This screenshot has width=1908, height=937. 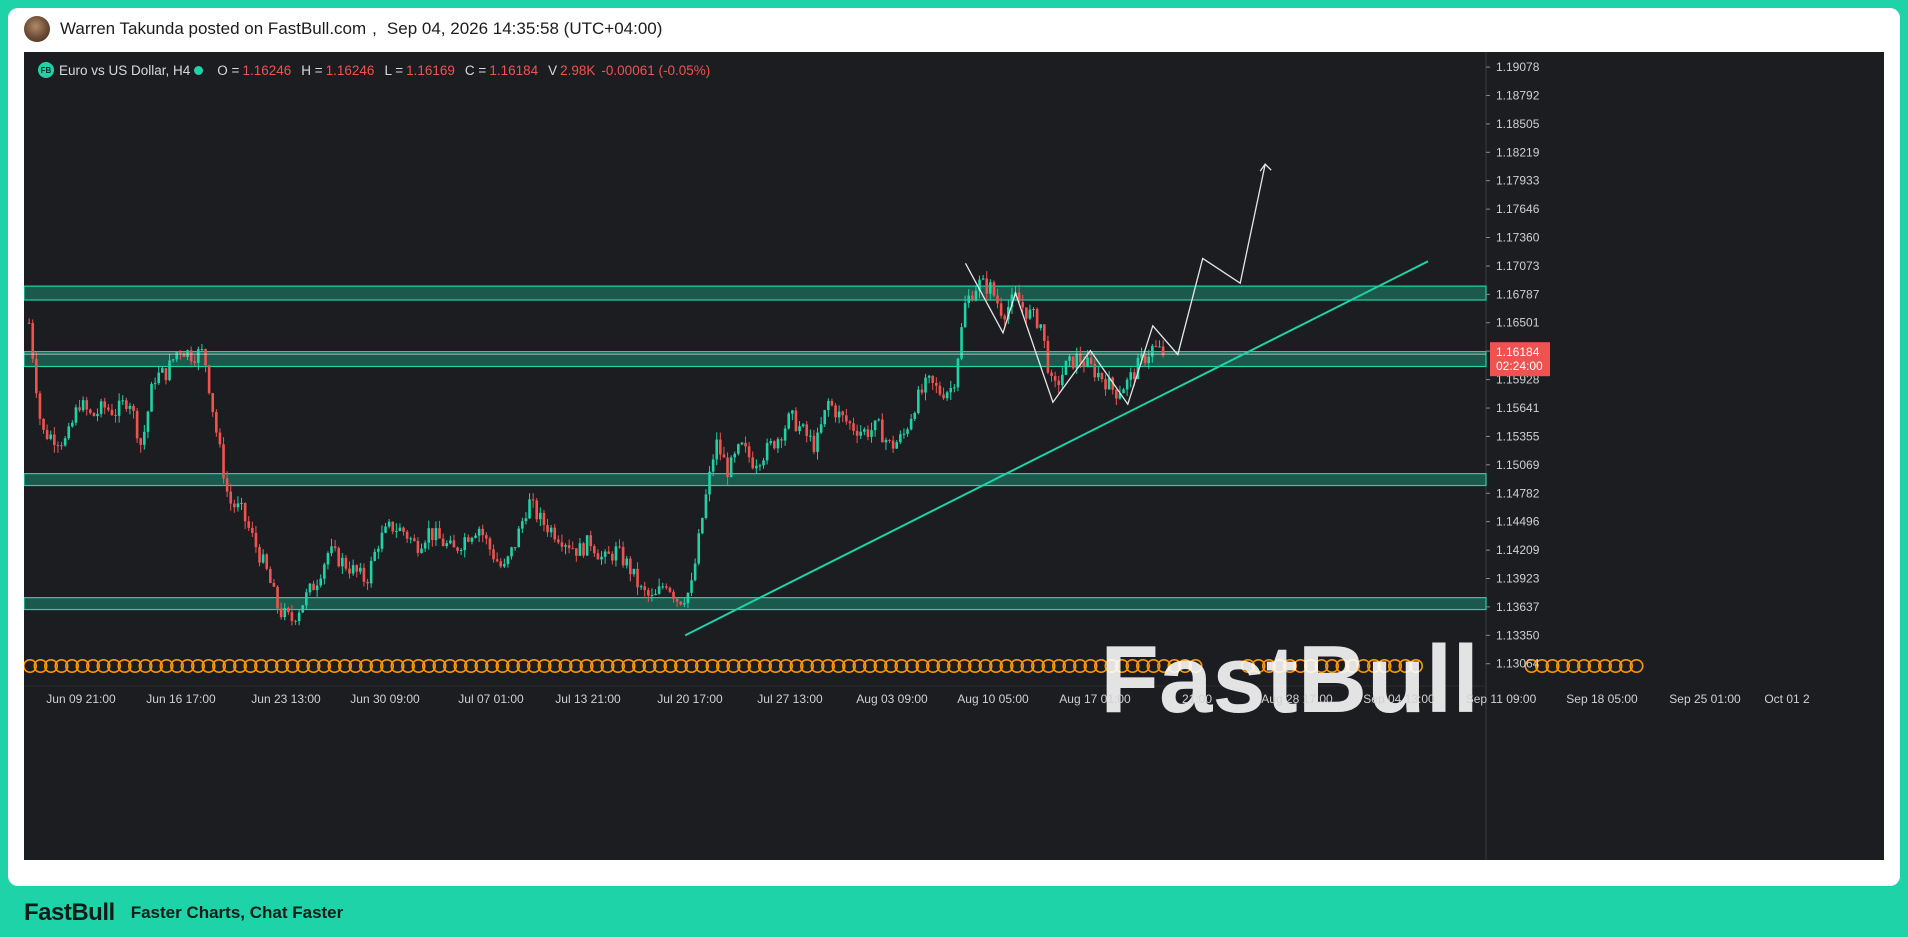 What do you see at coordinates (183, 913) in the screenshot?
I see `footer: FastBull Faster Charts, Chat Faster` at bounding box center [183, 913].